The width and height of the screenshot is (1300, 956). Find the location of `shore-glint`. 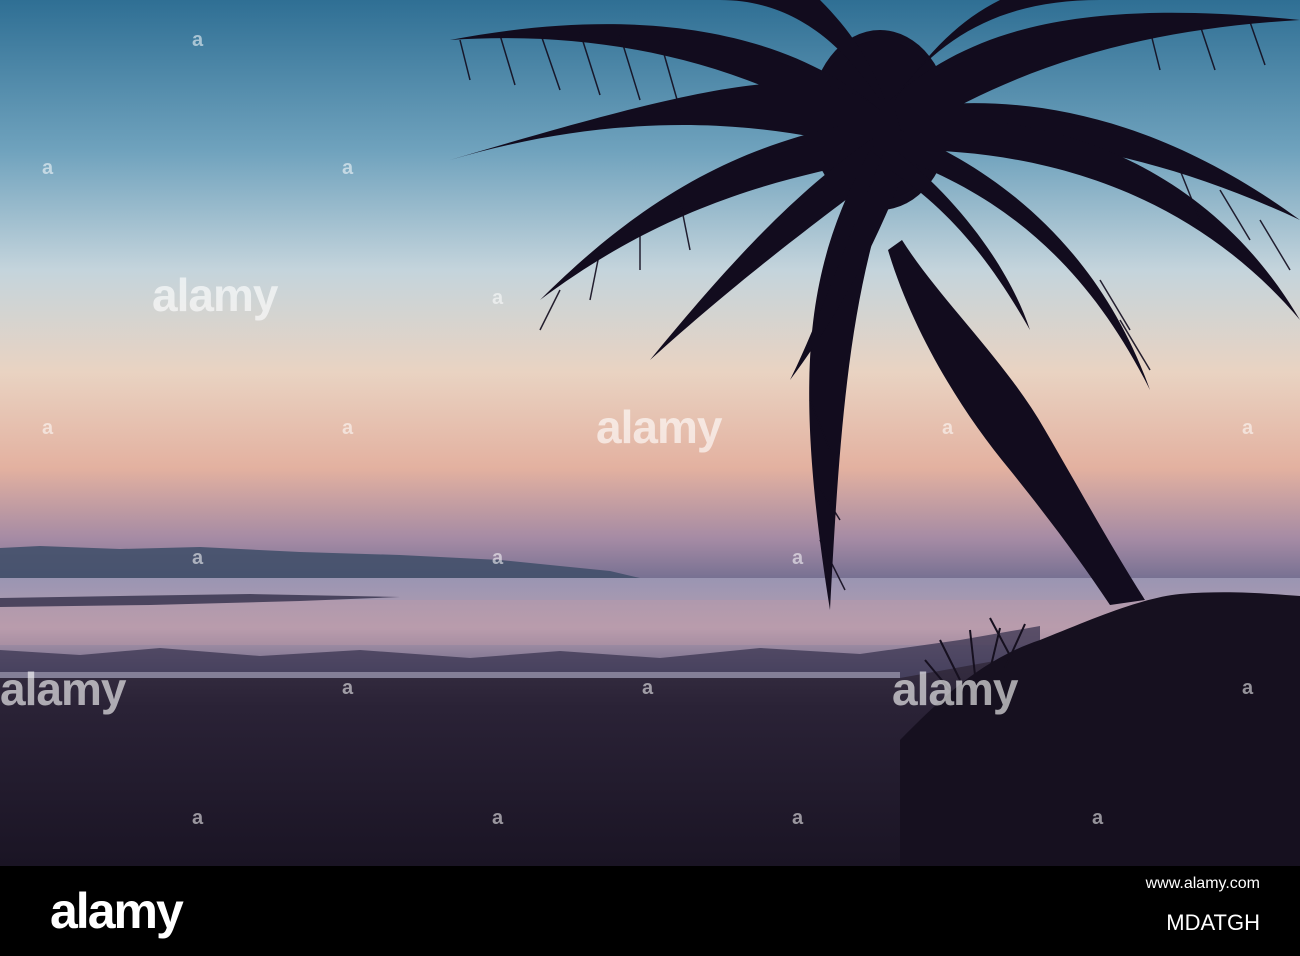

shore-glint is located at coordinates (450, 675).